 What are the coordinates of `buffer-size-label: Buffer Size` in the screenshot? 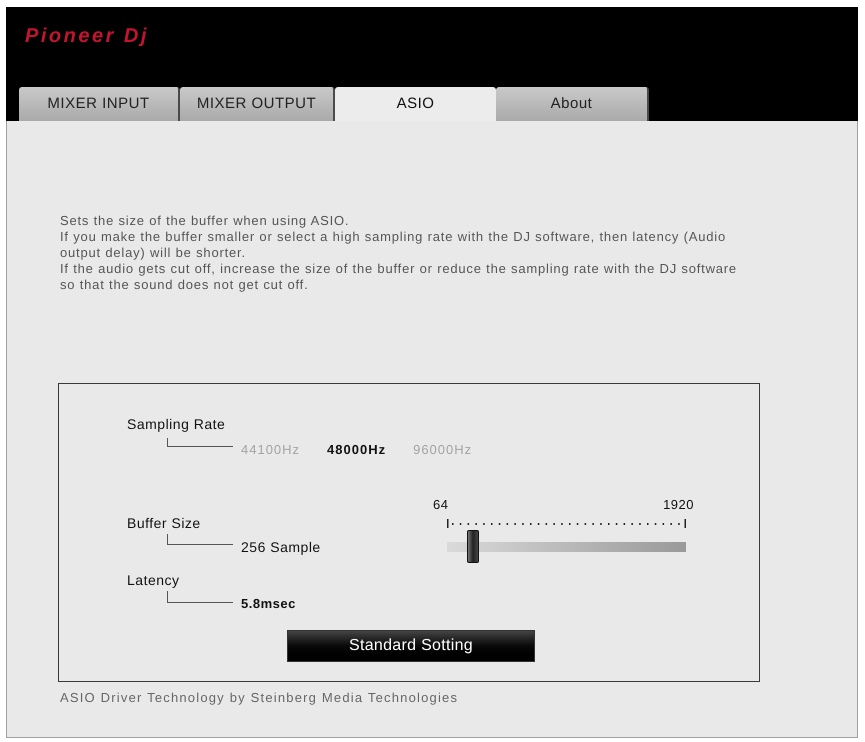 It's located at (164, 523).